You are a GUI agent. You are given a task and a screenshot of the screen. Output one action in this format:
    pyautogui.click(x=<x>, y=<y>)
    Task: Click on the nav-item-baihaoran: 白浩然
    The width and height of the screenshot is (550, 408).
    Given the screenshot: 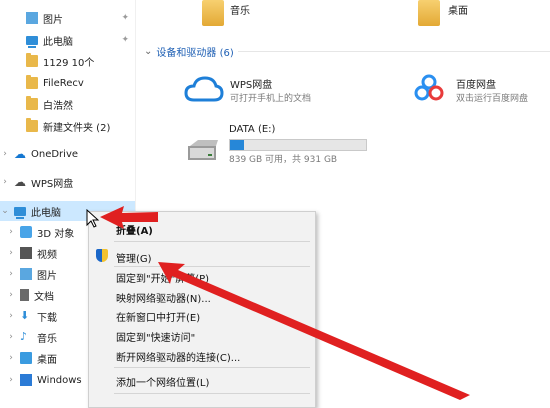 What is the action you would take?
    pyautogui.click(x=67, y=104)
    